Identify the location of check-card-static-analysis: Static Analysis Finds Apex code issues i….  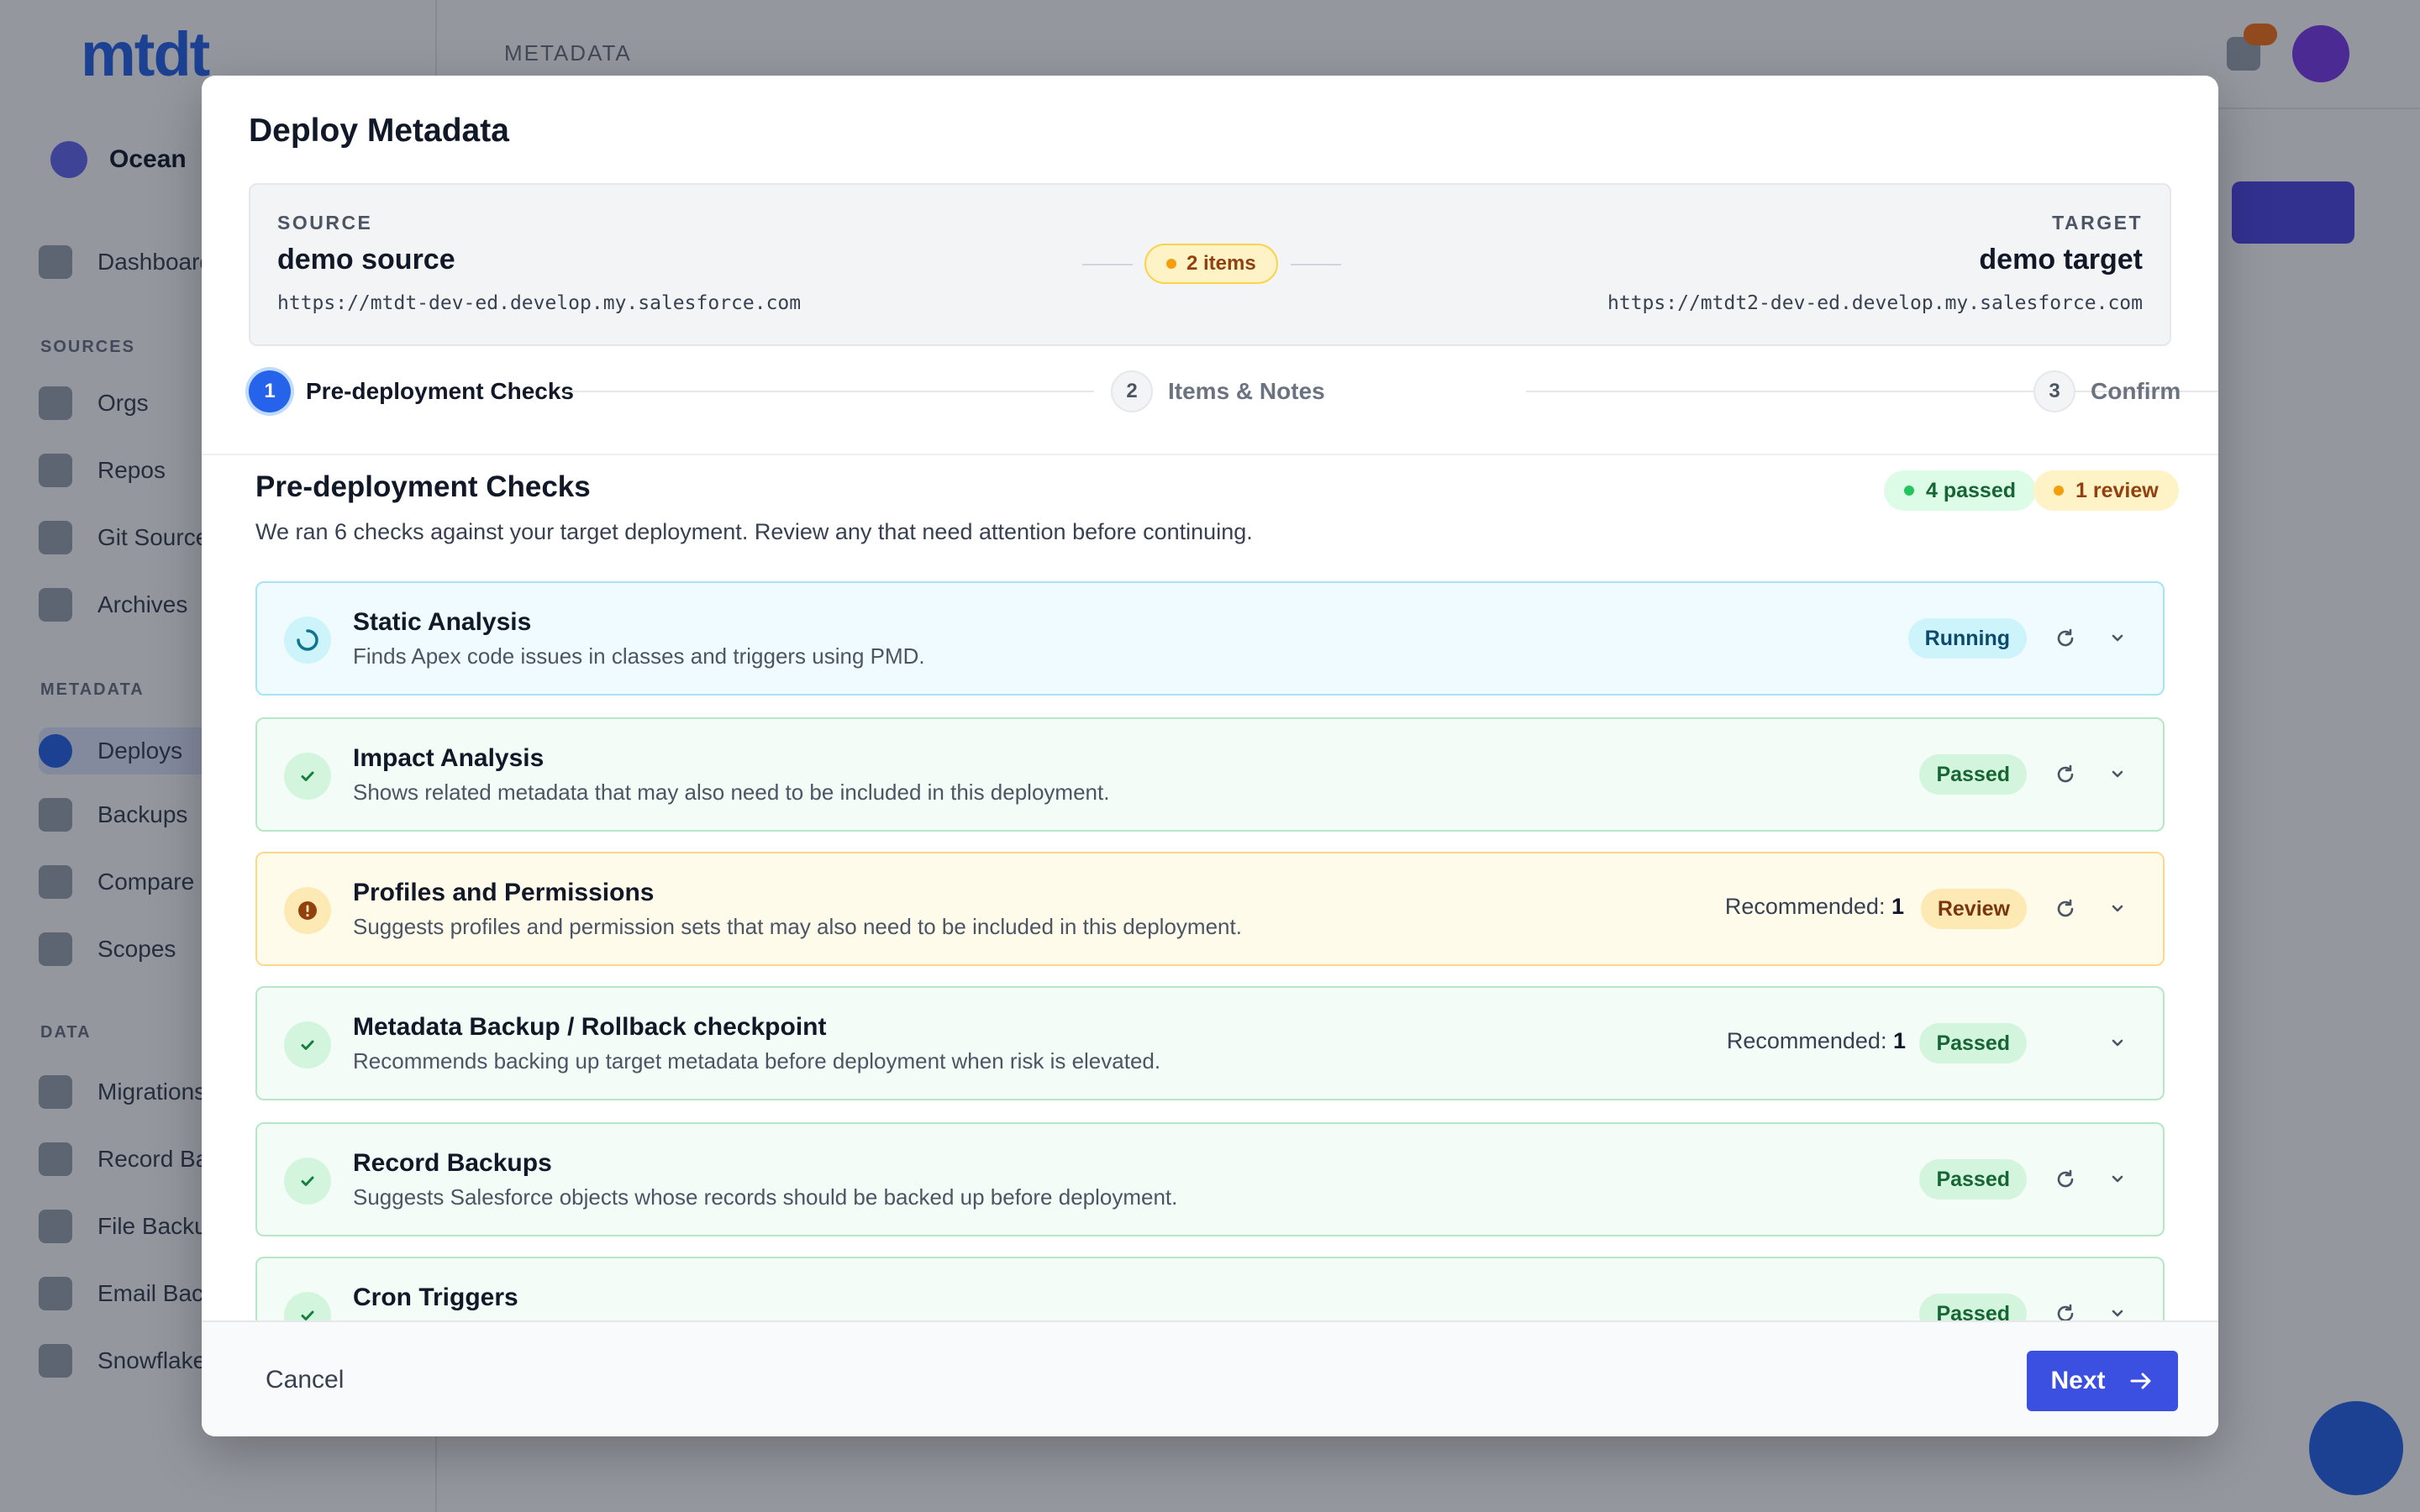
(1210, 638).